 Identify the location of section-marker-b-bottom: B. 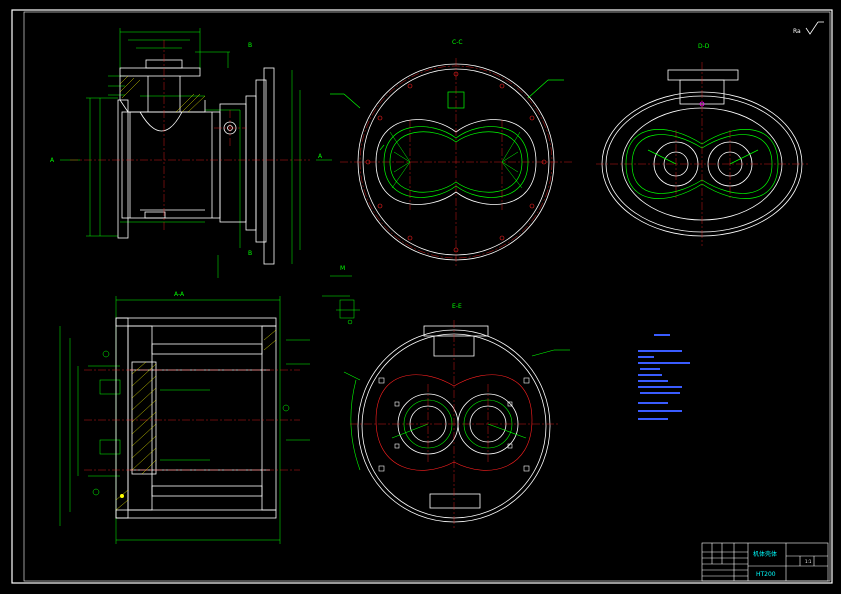
(250, 253).